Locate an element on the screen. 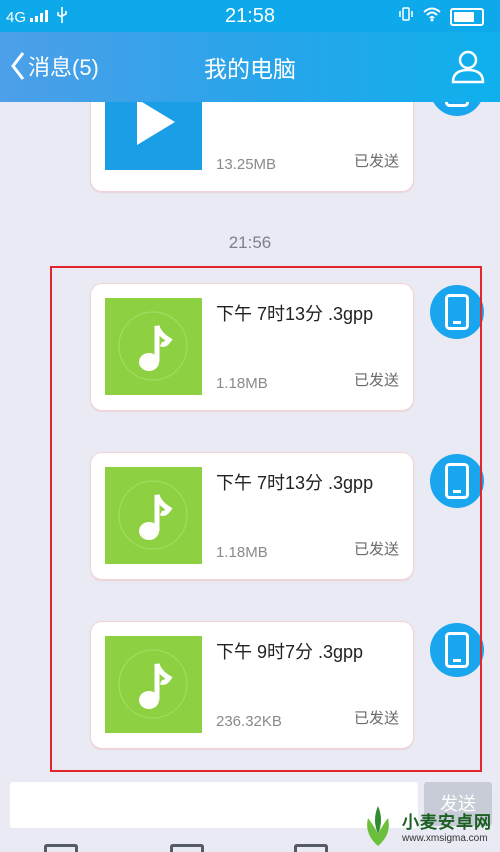 The width and height of the screenshot is (500, 852). file-name: 下午 9时7分 .3gpp is located at coordinates (290, 652).